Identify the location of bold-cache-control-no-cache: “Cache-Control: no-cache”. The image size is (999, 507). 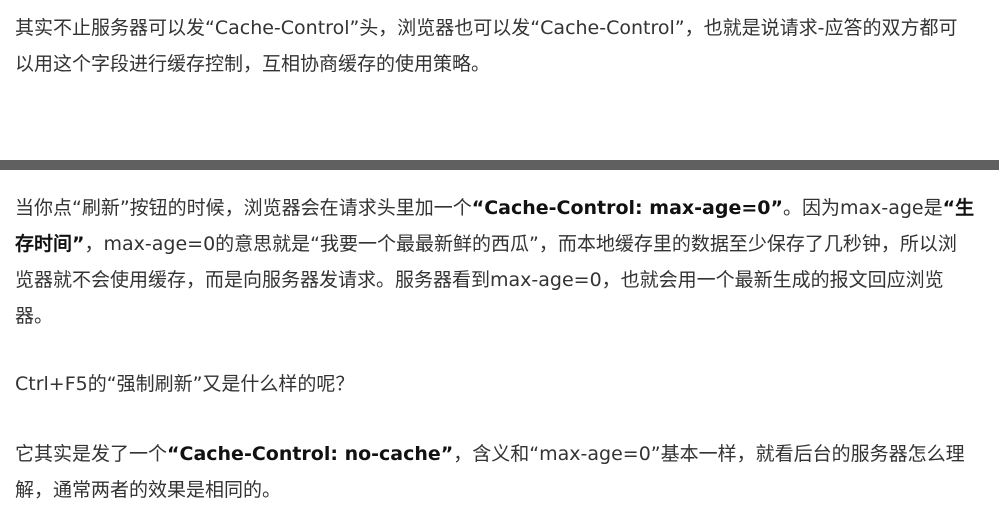
(310, 454).